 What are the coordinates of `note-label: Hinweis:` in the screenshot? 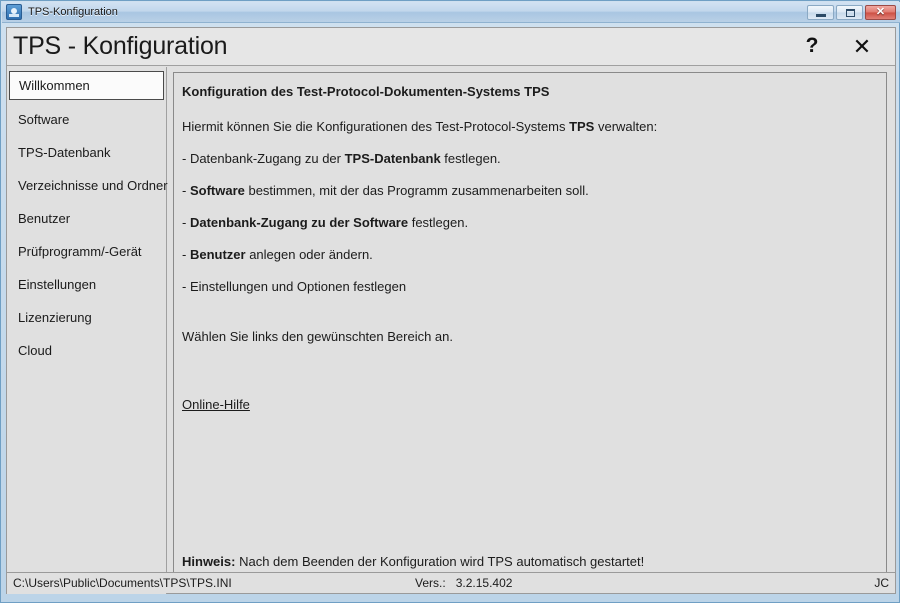 It's located at (209, 561).